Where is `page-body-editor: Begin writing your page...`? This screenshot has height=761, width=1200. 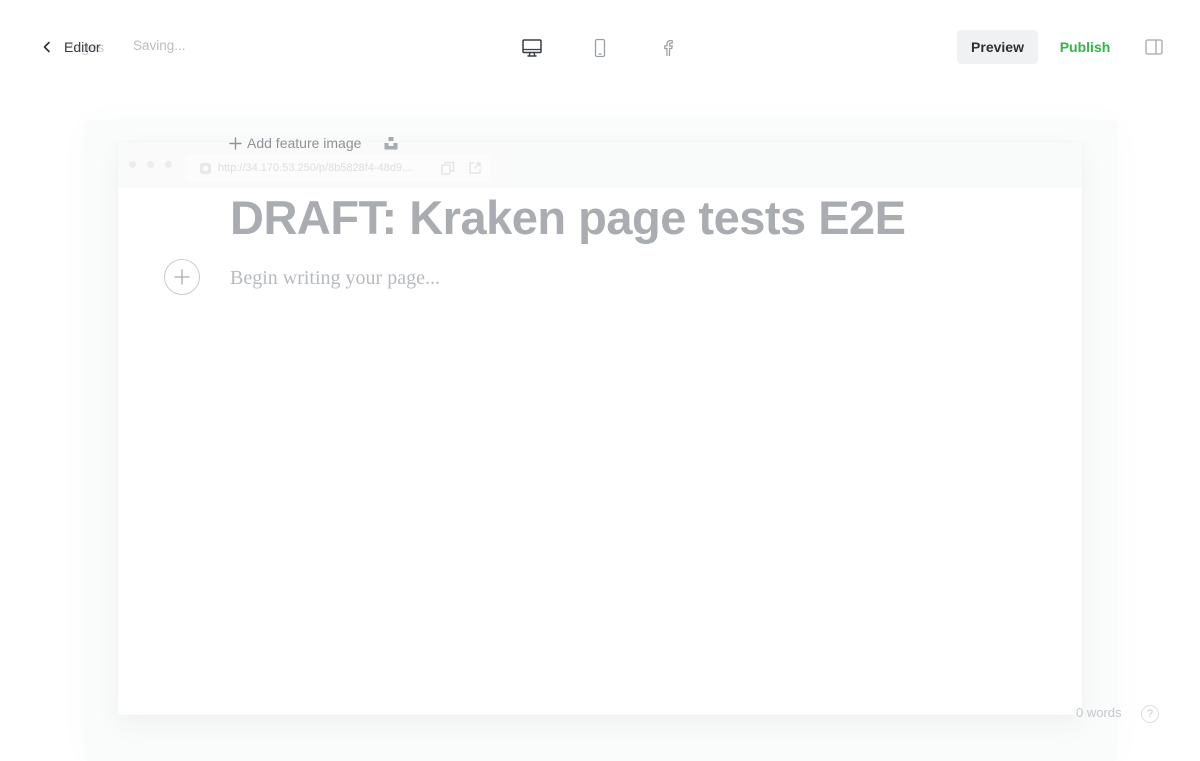
page-body-editor: Begin writing your page... is located at coordinates (610, 278).